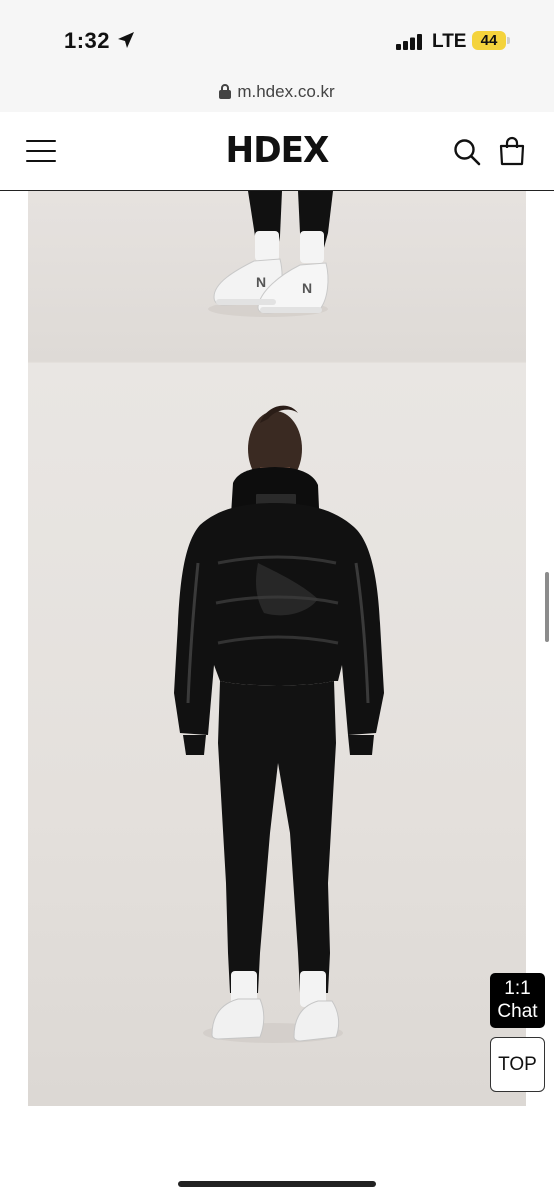 The image size is (554, 1200). What do you see at coordinates (449, 41) in the screenshot?
I see `network-type: LTE` at bounding box center [449, 41].